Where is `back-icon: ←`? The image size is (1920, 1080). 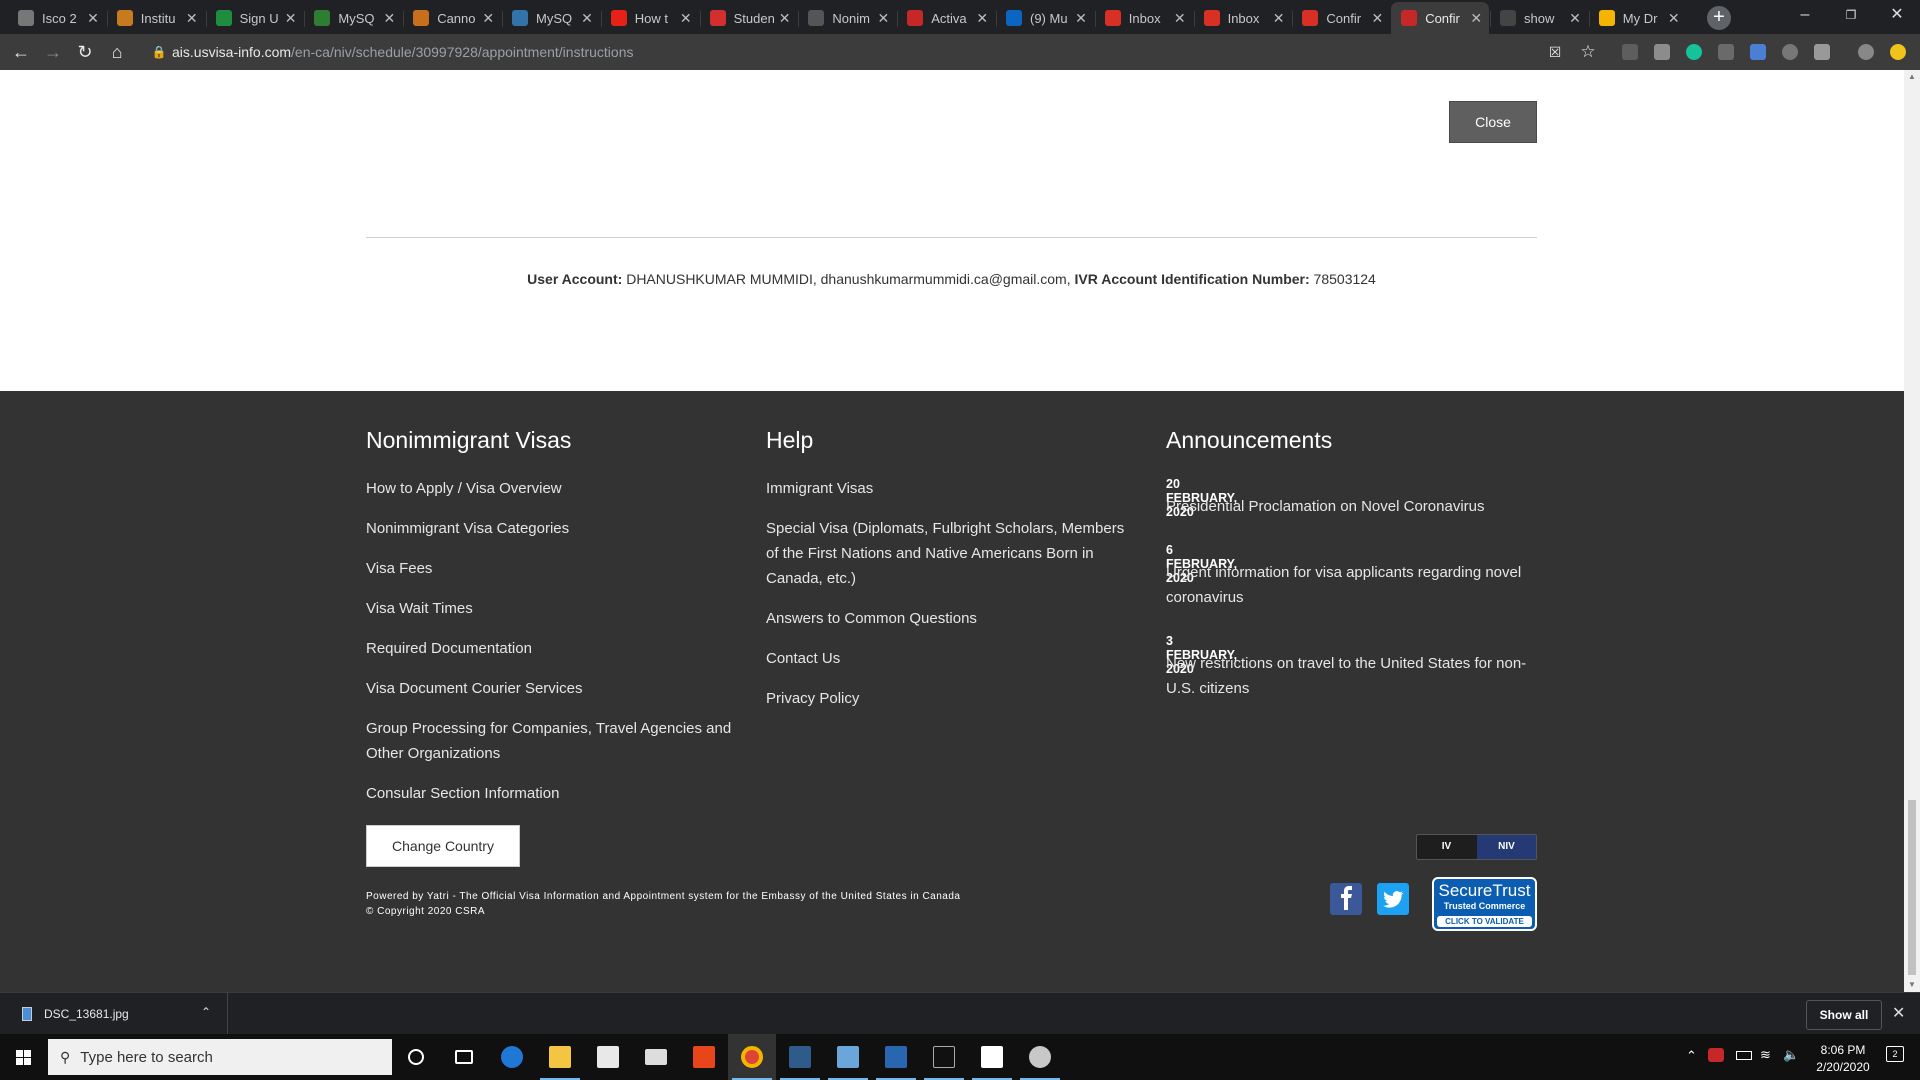
back-icon: ← is located at coordinates (21, 52).